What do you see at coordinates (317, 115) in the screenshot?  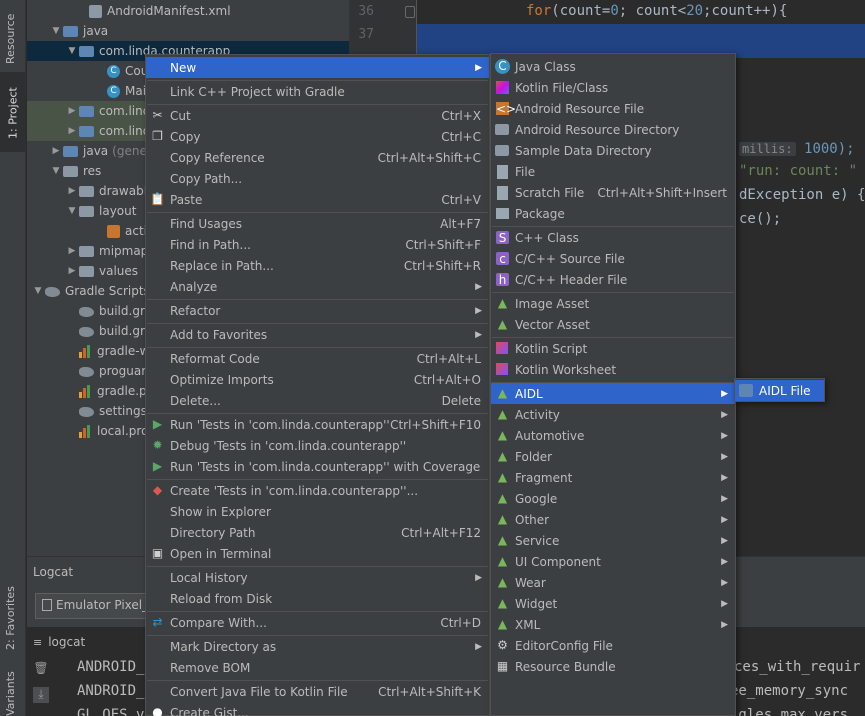 I see `menu-item-cut: ✂ Cut Ctrl+X` at bounding box center [317, 115].